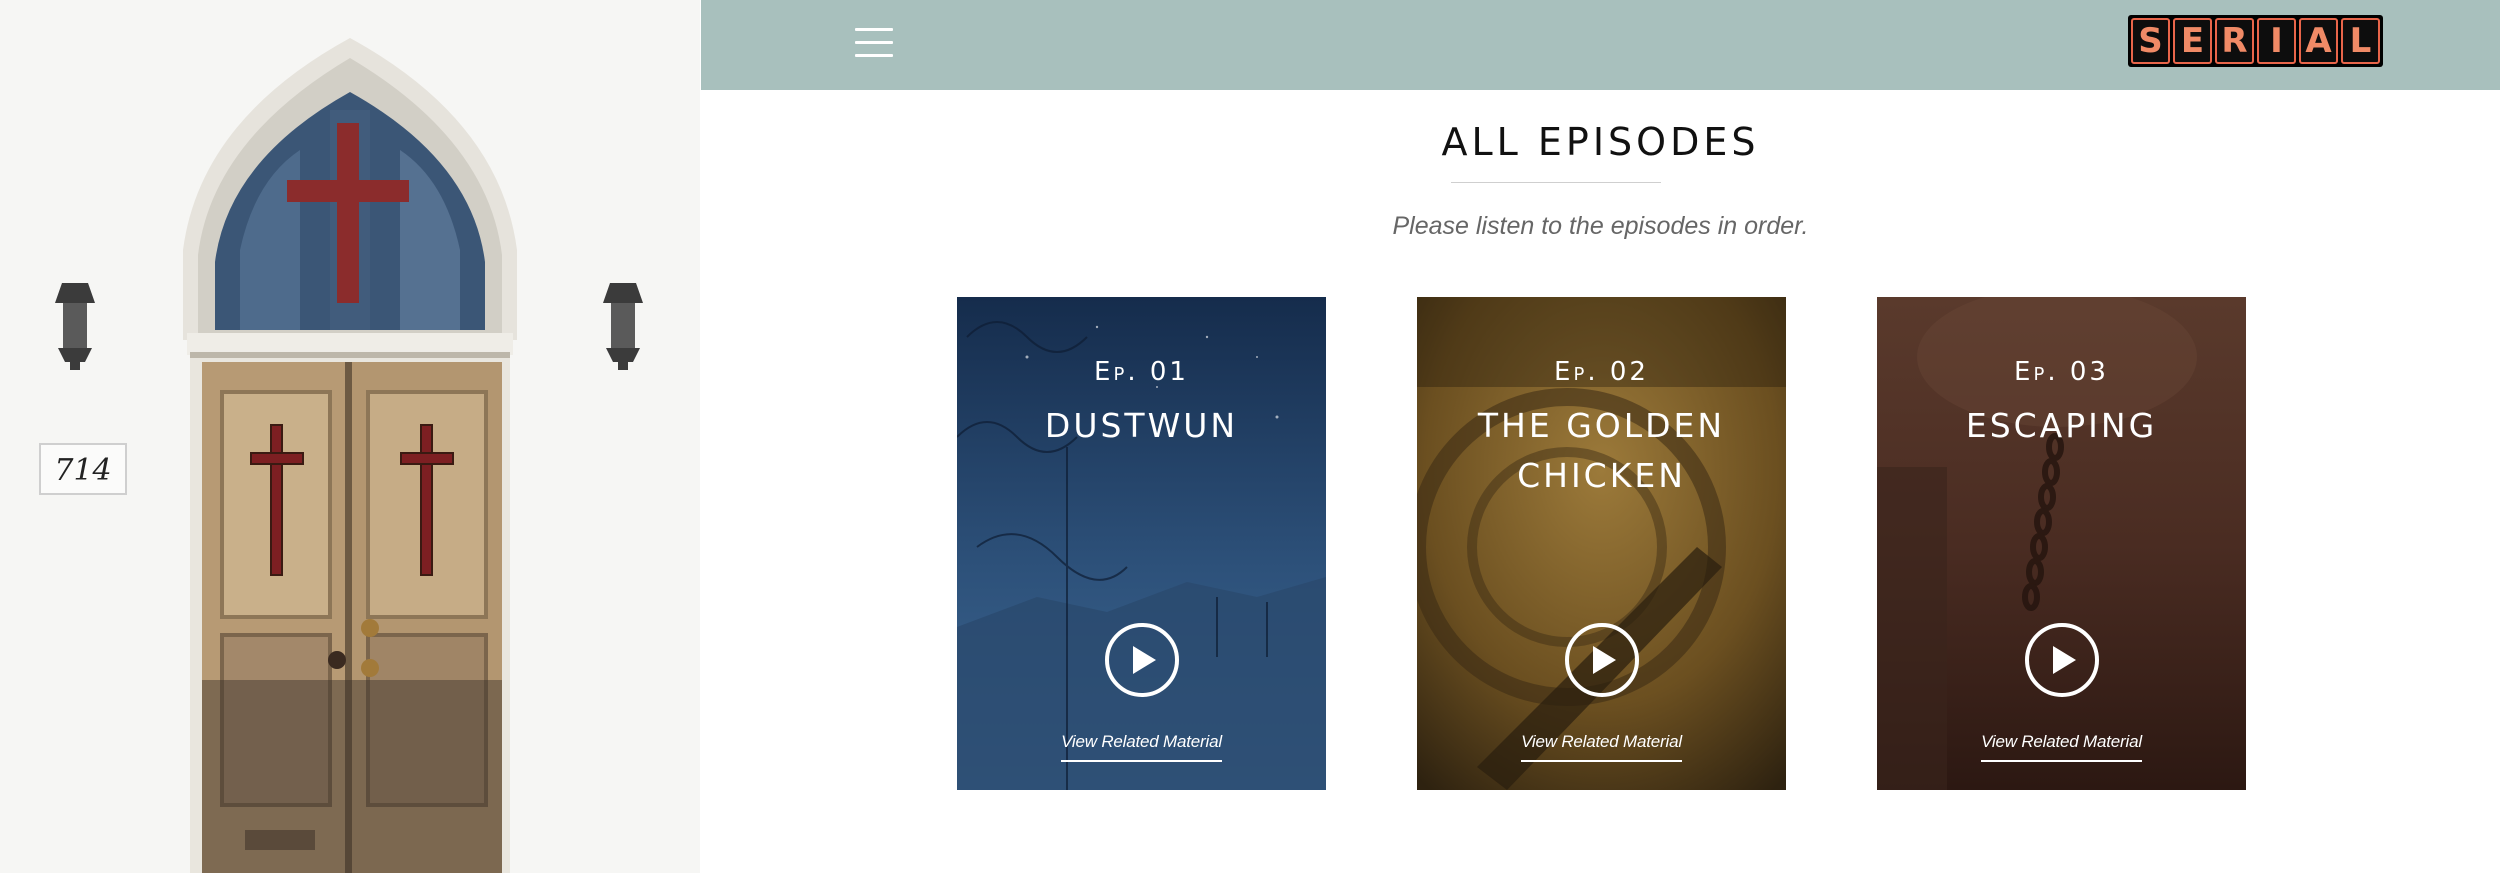  What do you see at coordinates (1600, 142) in the screenshot?
I see `page-title: ALL EPISODES` at bounding box center [1600, 142].